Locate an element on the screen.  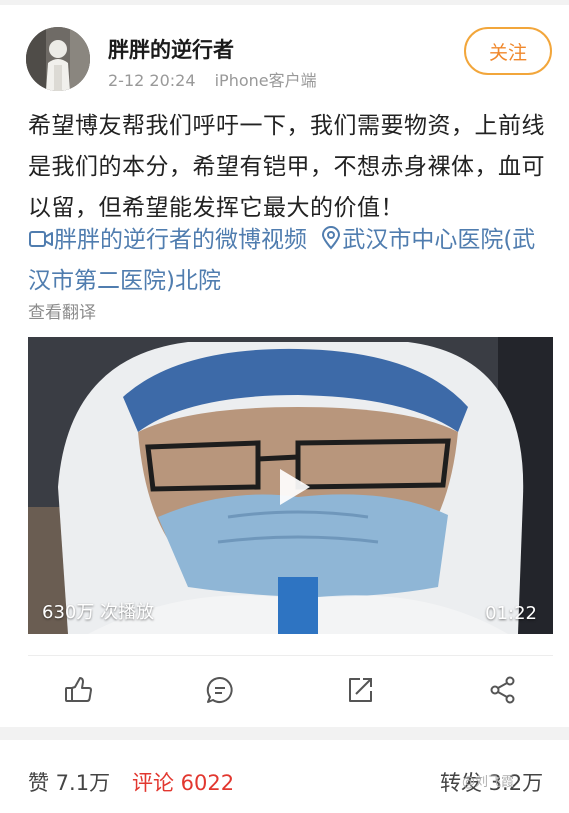
share-button is located at coordinates (503, 690).